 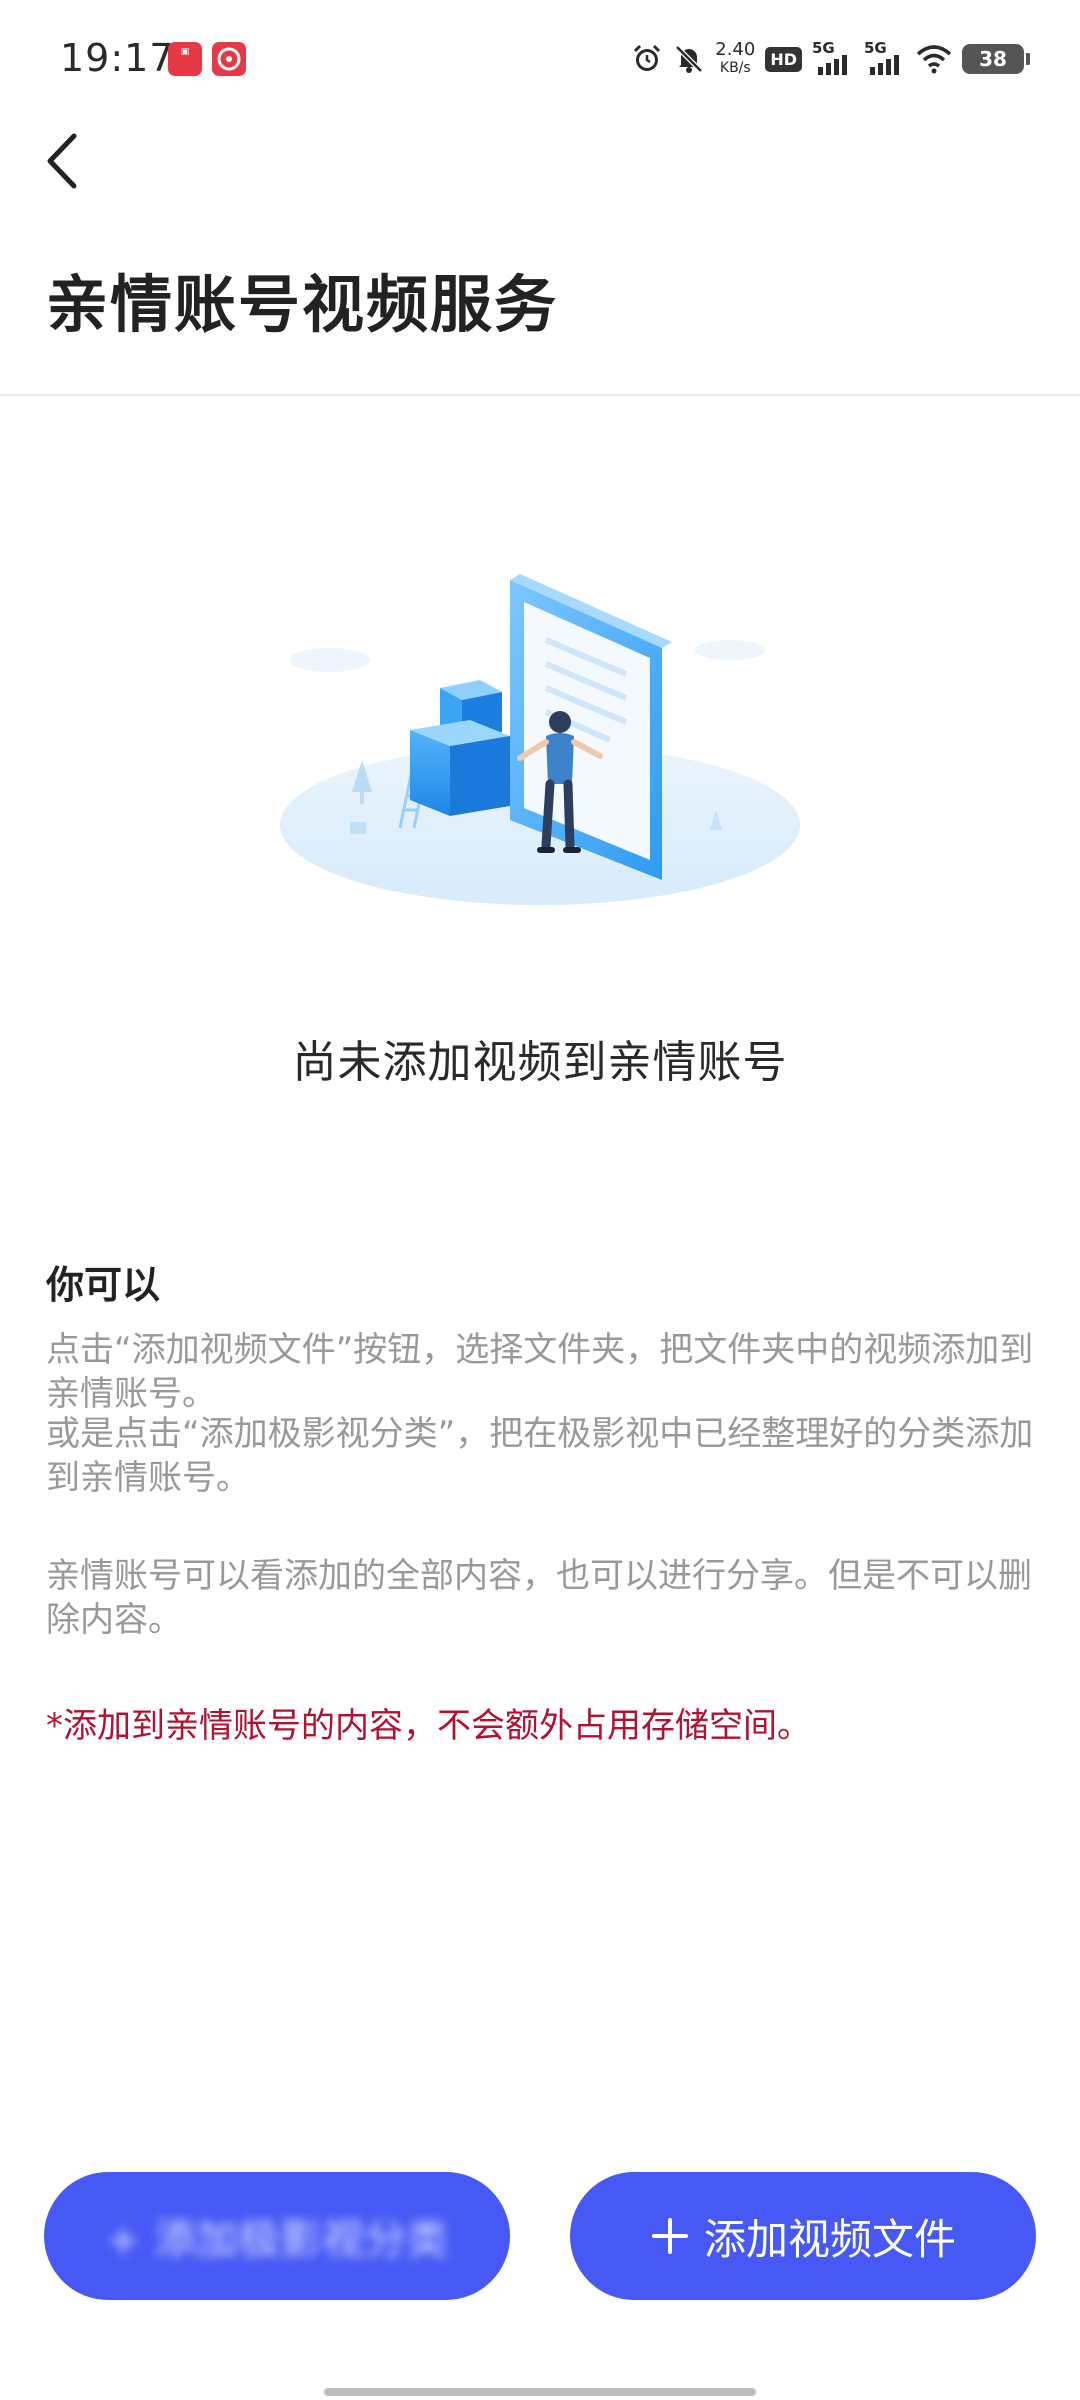 I want to click on app-notification-icon: ▣, so click(x=185, y=59).